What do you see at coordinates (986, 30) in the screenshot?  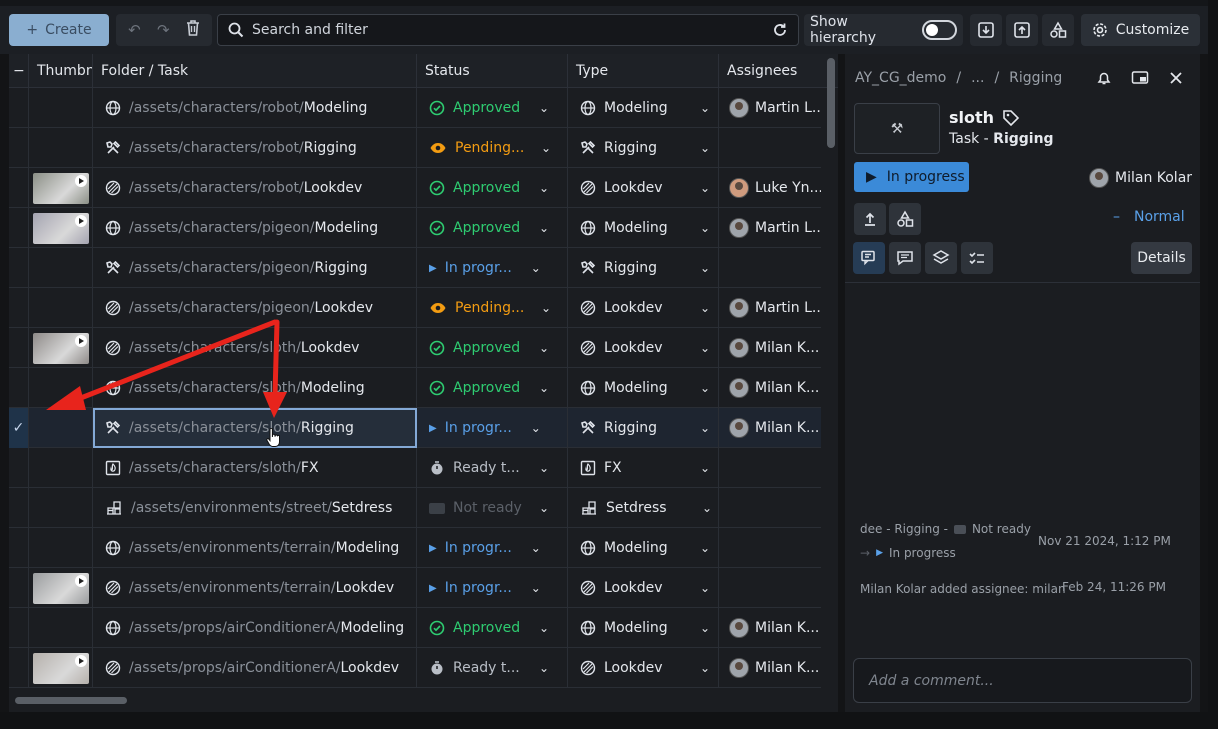 I see `download-box-button` at bounding box center [986, 30].